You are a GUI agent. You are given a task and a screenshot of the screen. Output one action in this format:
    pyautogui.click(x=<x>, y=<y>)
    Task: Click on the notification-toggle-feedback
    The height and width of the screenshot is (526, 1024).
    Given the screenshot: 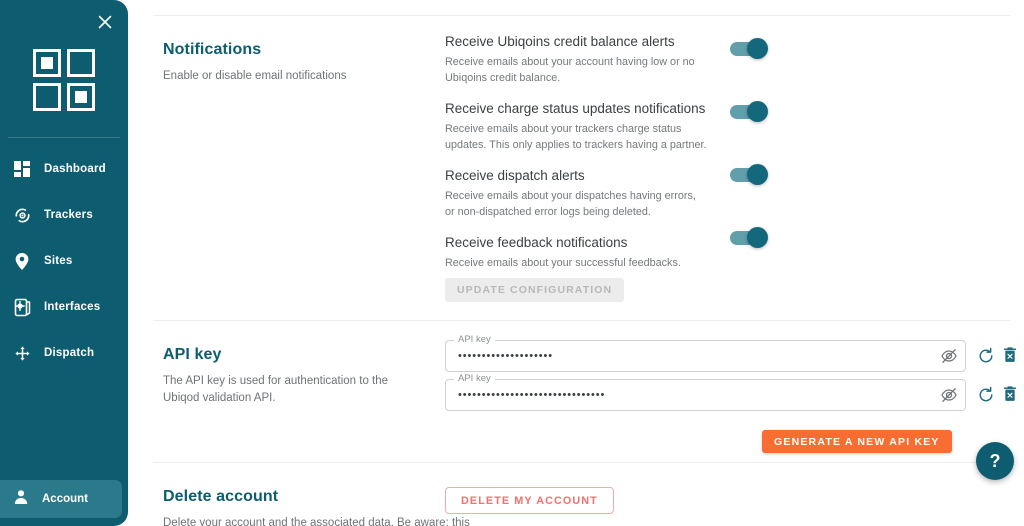 What is the action you would take?
    pyautogui.click(x=749, y=237)
    